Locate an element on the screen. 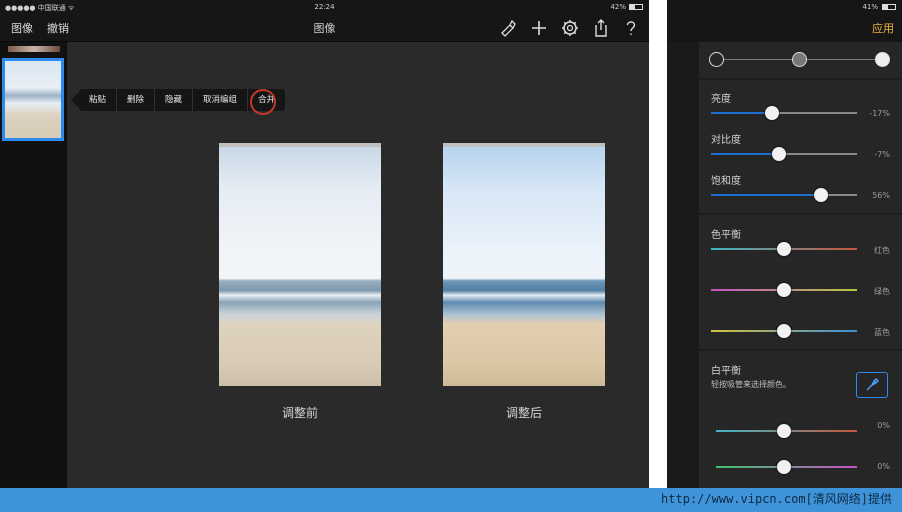 This screenshot has height=512, width=902. panel-battery-percent: 41% is located at coordinates (870, 7).